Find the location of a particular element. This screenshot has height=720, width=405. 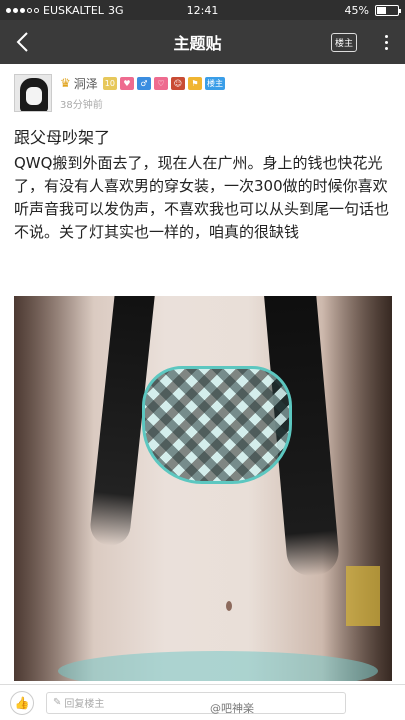

status-bar: EUSKALTEL 3G 12:41 45% is located at coordinates (202, 10).